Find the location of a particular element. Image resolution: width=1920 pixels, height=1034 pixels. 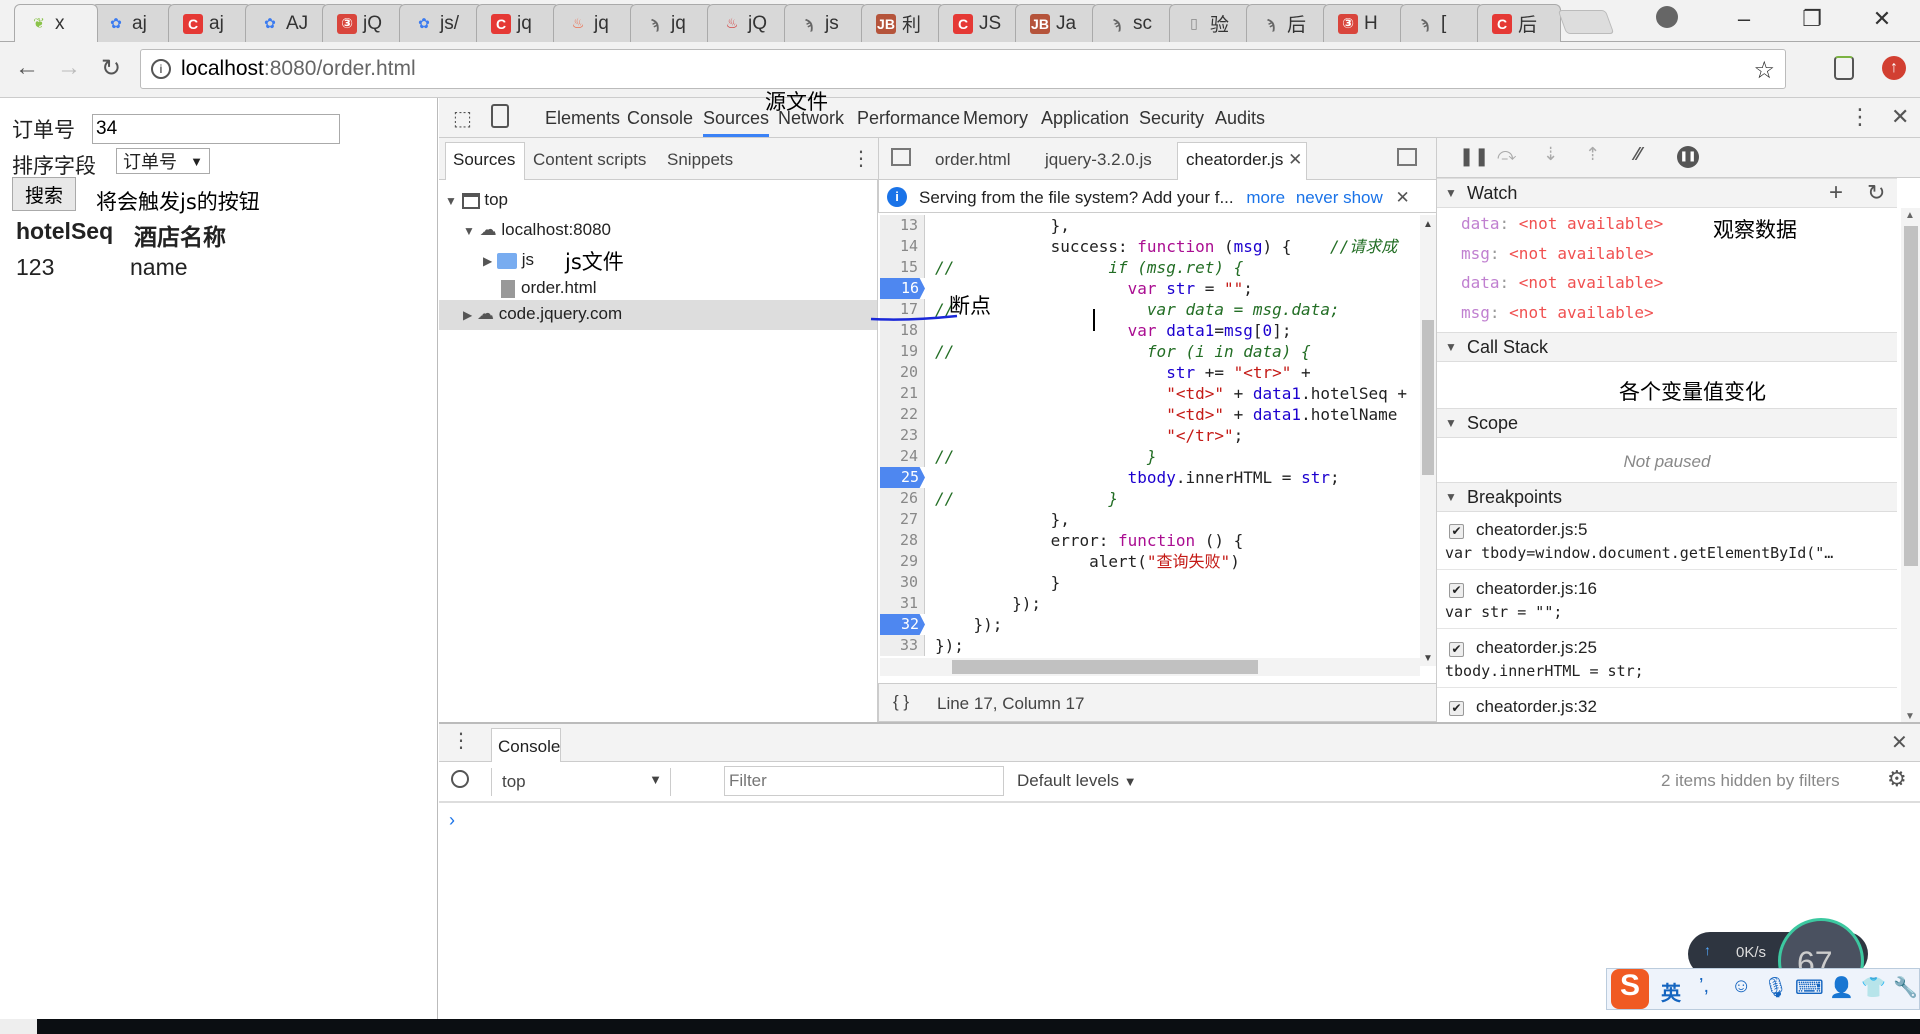

editor-tab-order-html: order.html is located at coordinates (973, 160).